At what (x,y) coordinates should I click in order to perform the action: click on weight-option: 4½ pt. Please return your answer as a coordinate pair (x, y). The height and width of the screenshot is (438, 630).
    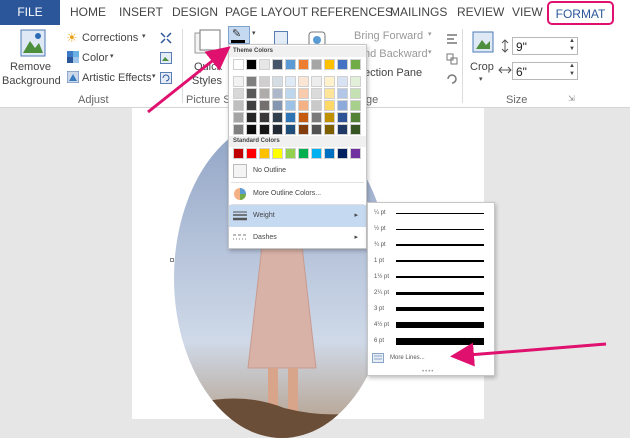
    Looking at the image, I should click on (431, 325).